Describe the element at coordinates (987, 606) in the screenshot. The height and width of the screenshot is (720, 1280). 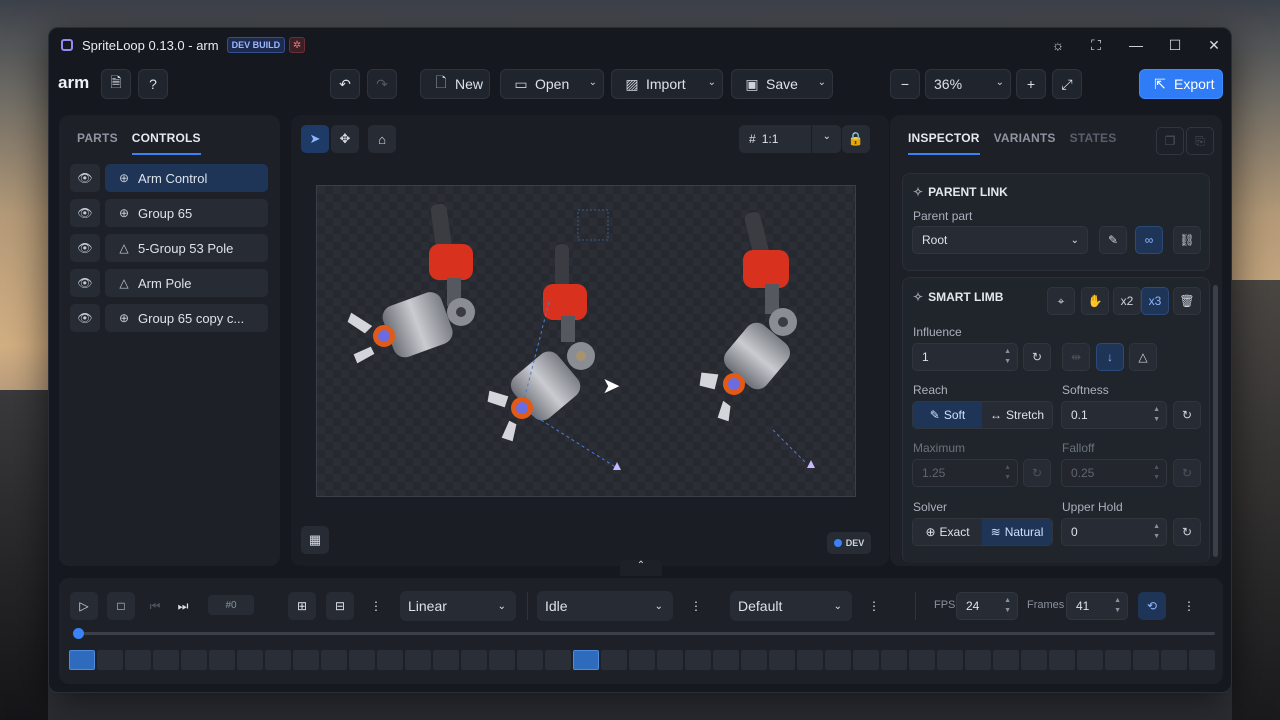
I see `fps-input: 24 ▲ ▼` at that location.